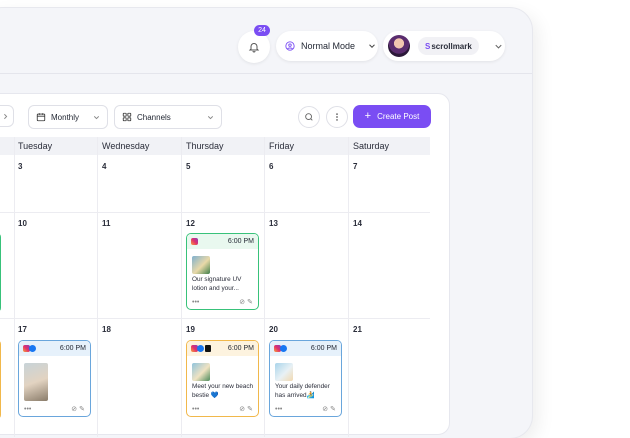 This screenshot has width=630, height=438. What do you see at coordinates (290, 46) in the screenshot?
I see `user-circle-icon` at bounding box center [290, 46].